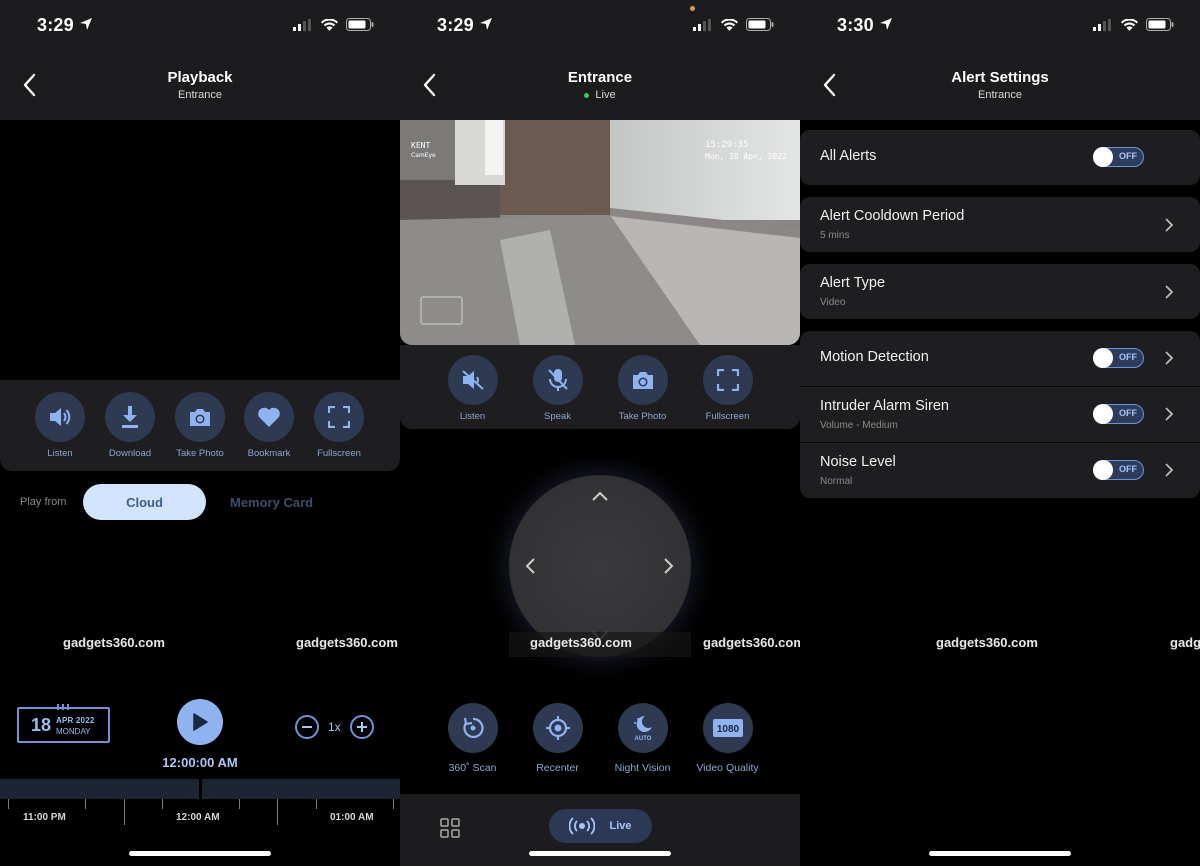 The image size is (1200, 866). I want to click on speed-increase-button, so click(362, 727).